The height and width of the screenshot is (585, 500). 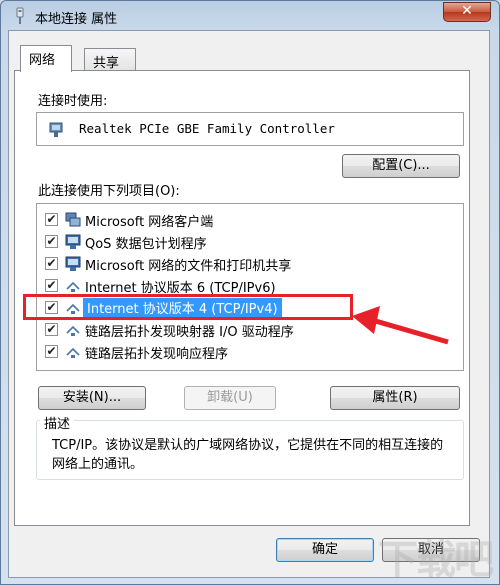 I want to click on file-printer-sharing-icon, so click(x=73, y=263).